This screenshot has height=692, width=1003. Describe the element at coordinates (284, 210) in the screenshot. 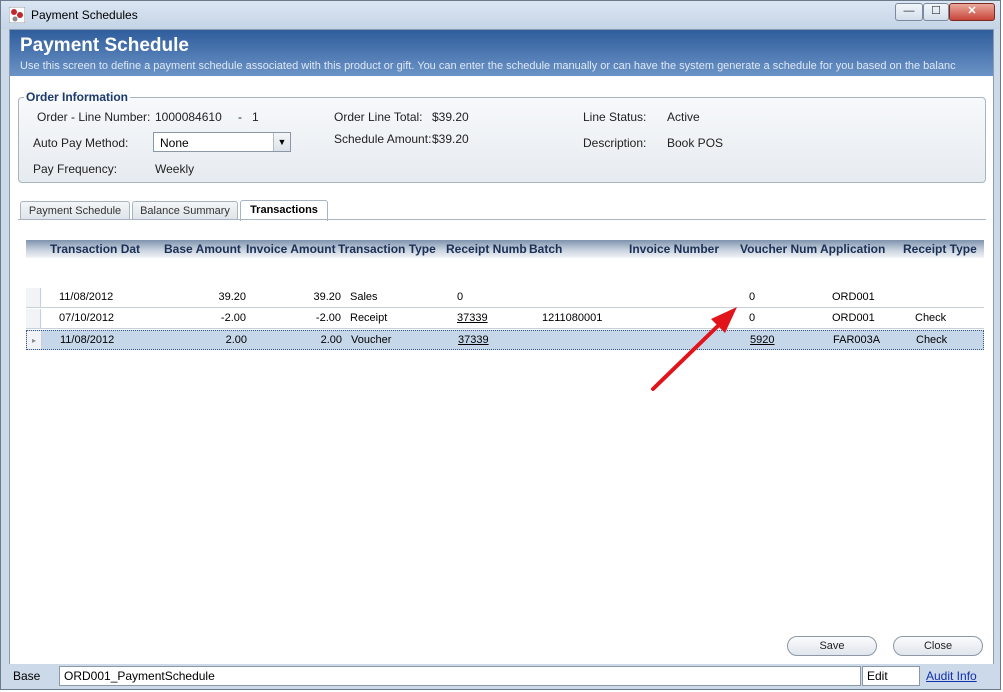

I see `tab-transactions: Transactions` at that location.